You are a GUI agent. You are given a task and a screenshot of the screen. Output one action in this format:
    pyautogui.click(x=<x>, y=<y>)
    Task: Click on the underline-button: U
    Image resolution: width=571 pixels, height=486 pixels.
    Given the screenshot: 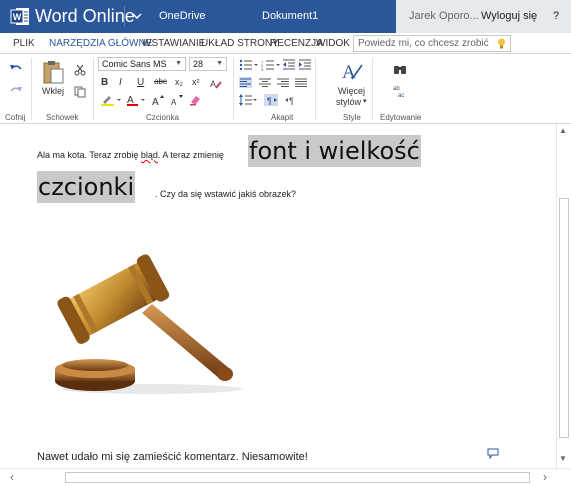 What is the action you would take?
    pyautogui.click(x=140, y=82)
    